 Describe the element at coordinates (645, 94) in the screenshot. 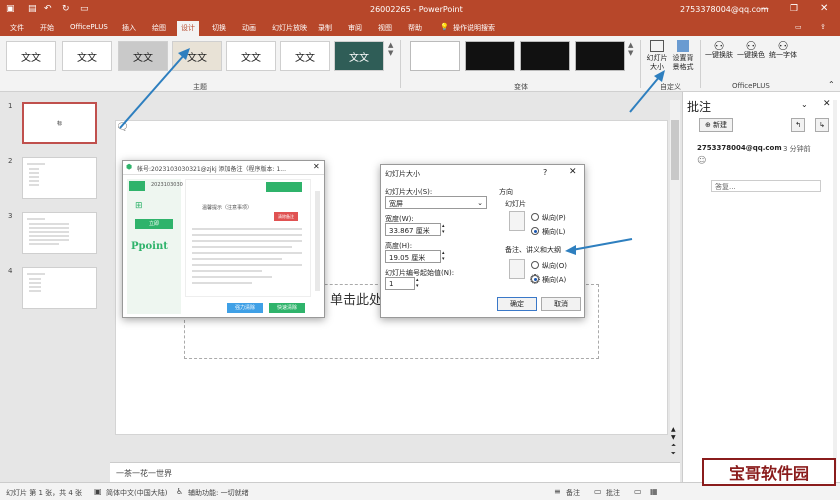

I see `arrow-to-slide-size` at that location.